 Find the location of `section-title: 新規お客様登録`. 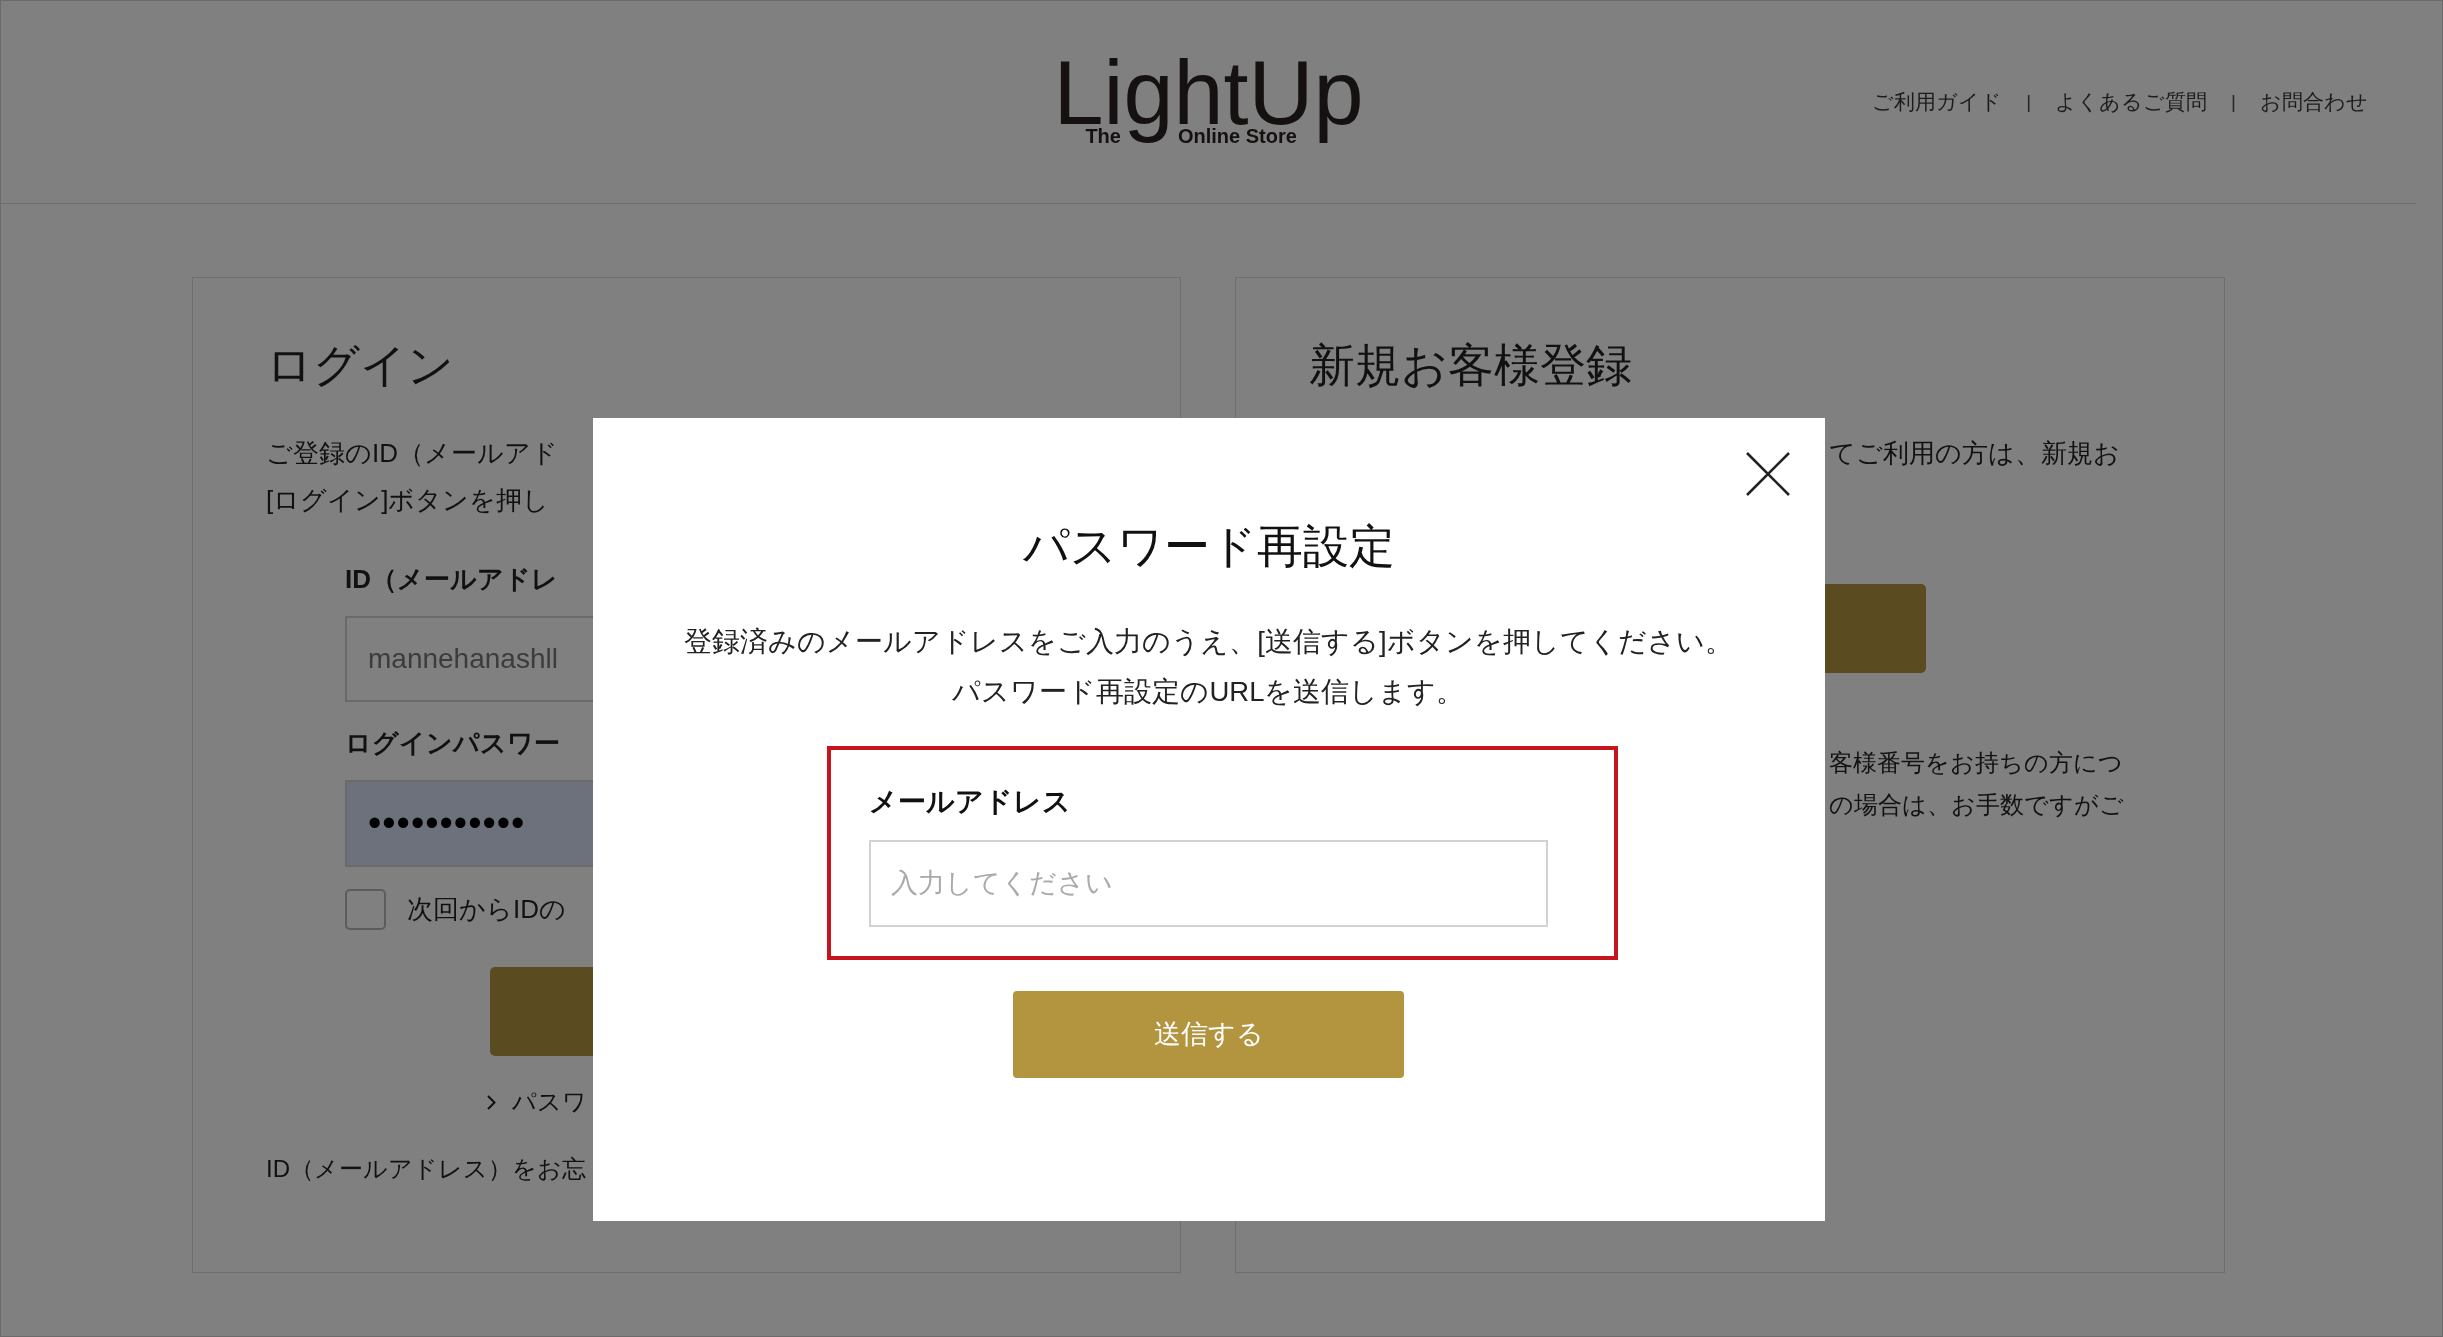

section-title: 新規お客様登録 is located at coordinates (1470, 366).